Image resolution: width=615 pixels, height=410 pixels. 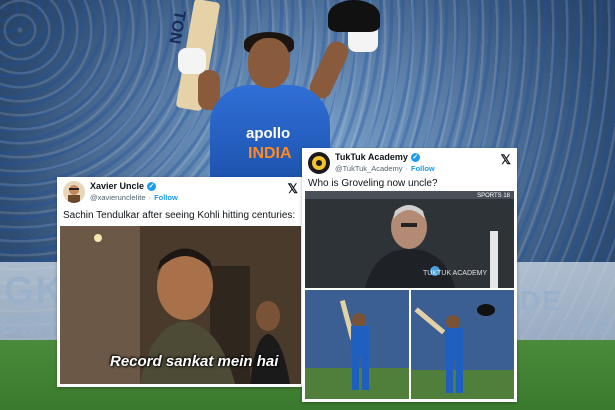 What do you see at coordinates (409, 239) in the screenshot?
I see `tweet-image-top: SPORTS 18 TUKTUK ACADEMY` at bounding box center [409, 239].